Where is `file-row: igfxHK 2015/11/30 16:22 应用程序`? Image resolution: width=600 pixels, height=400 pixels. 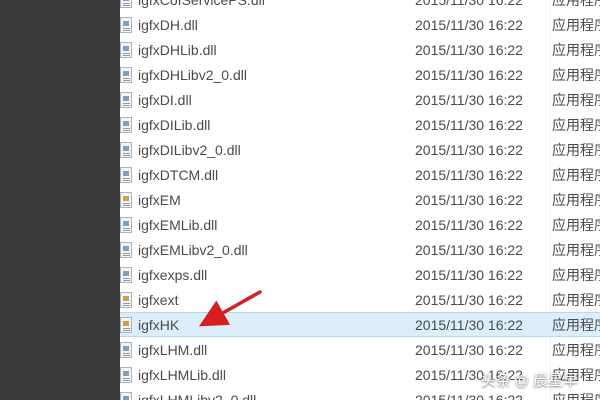 file-row: igfxHK 2015/11/30 16:22 应用程序 is located at coordinates (360, 324).